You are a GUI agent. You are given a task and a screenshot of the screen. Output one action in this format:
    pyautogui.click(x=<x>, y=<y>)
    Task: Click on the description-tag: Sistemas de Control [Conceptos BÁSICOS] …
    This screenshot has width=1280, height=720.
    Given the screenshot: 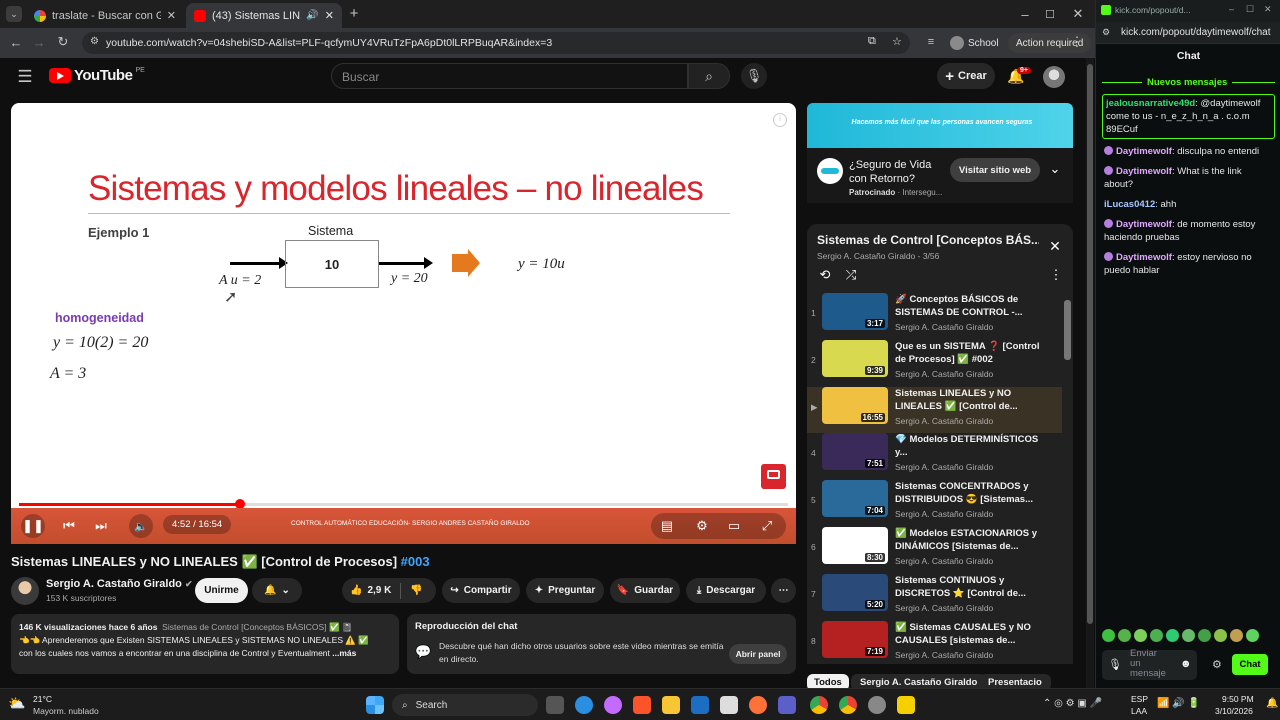 What is the action you would take?
    pyautogui.click(x=257, y=627)
    